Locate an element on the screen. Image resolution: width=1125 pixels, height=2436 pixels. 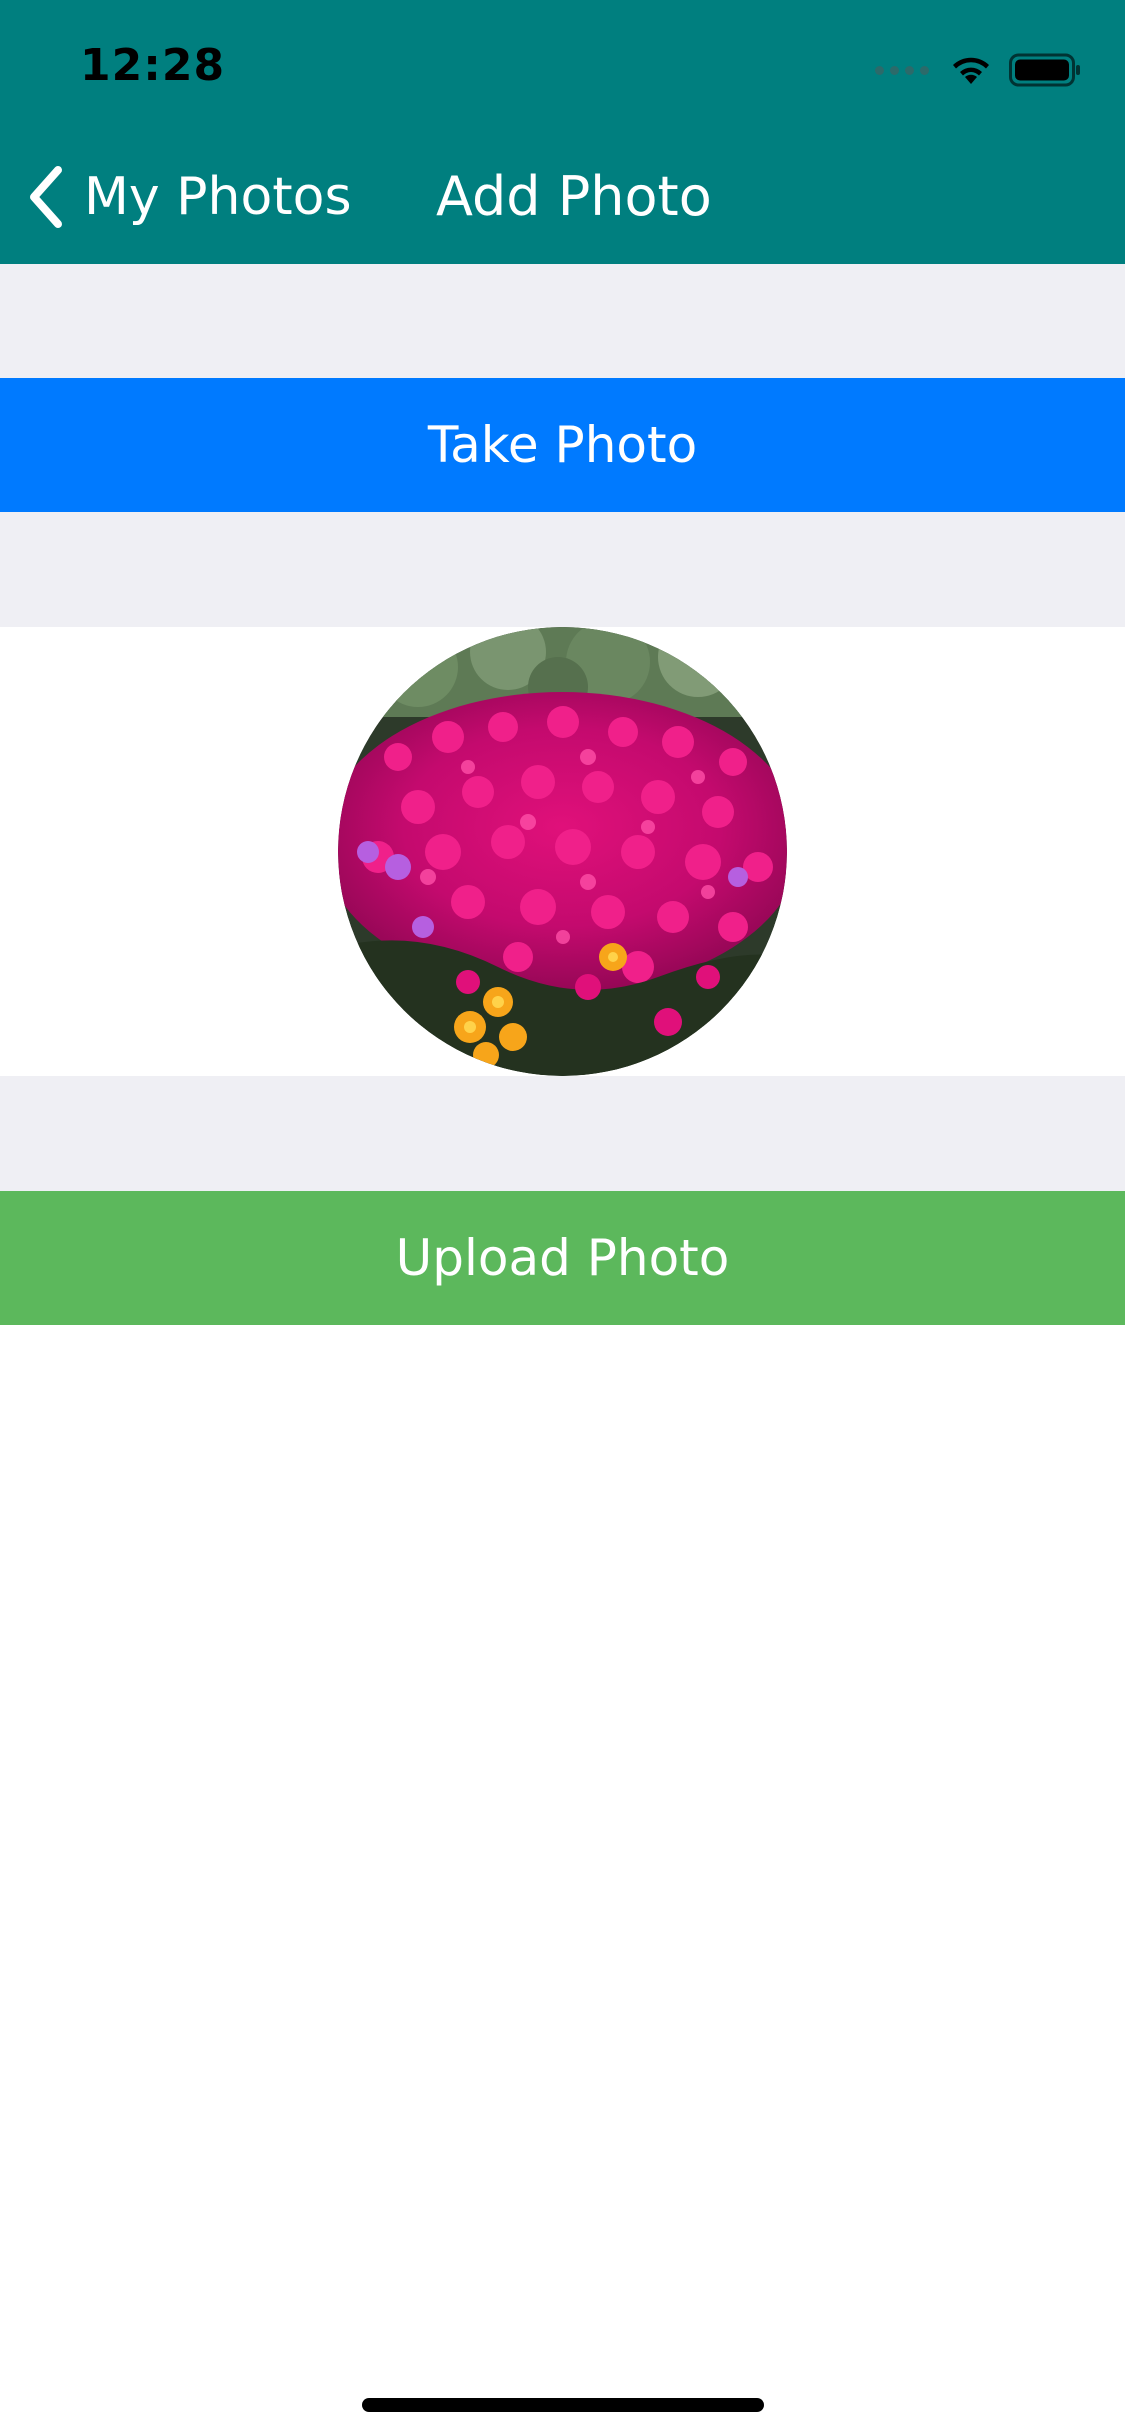
page-title: Add Photo is located at coordinates (574, 196).